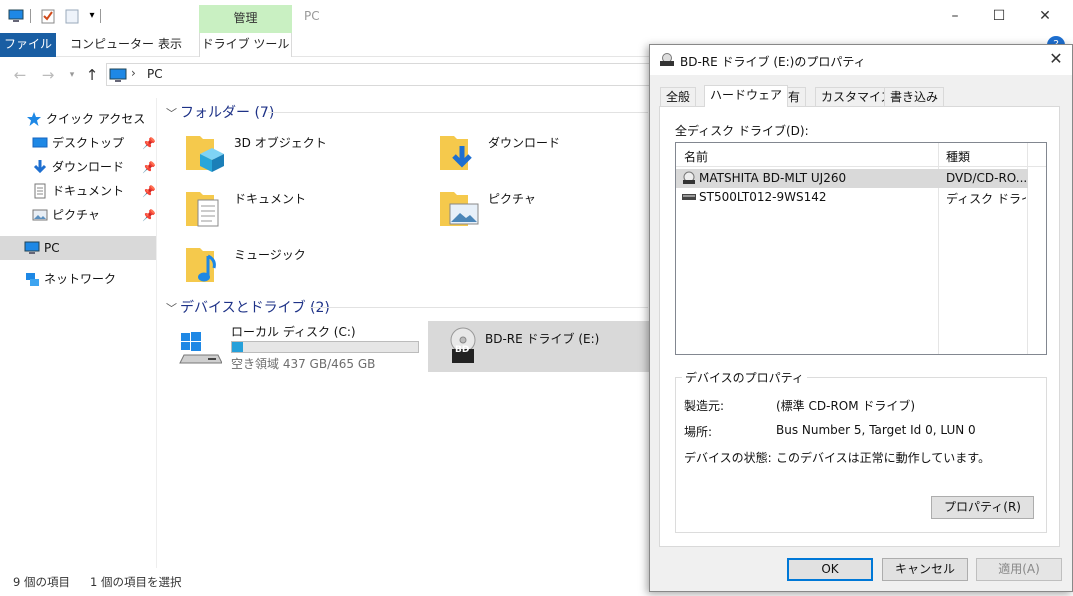 The width and height of the screenshot is (1073, 596). Describe the element at coordinates (304, 267) in the screenshot. I see `folder-music: ミュージック` at that location.